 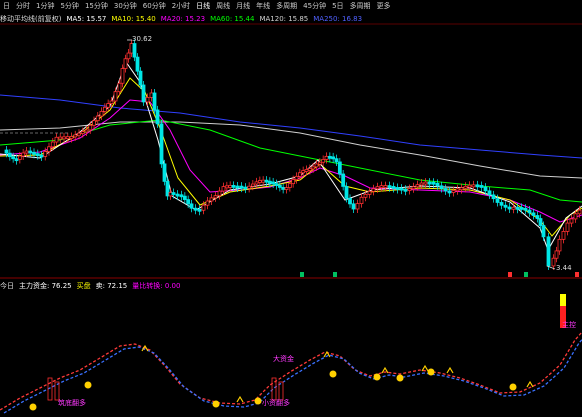 I want to click on annotation-bottom-fan: 筑底翻多, so click(x=72, y=403).